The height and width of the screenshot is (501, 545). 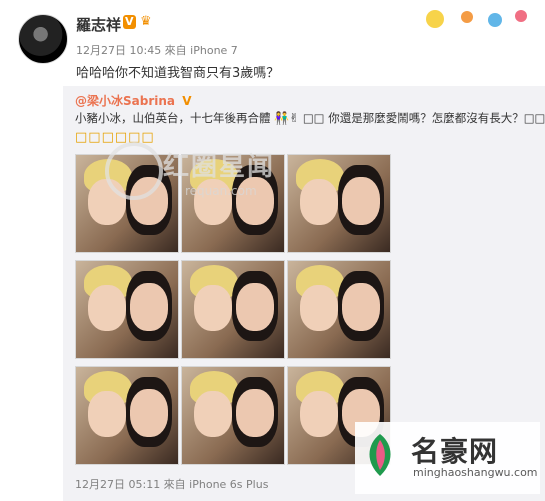 What do you see at coordinates (287, 118) in the screenshot?
I see `people-emoji-icon: 👫✌` at bounding box center [287, 118].